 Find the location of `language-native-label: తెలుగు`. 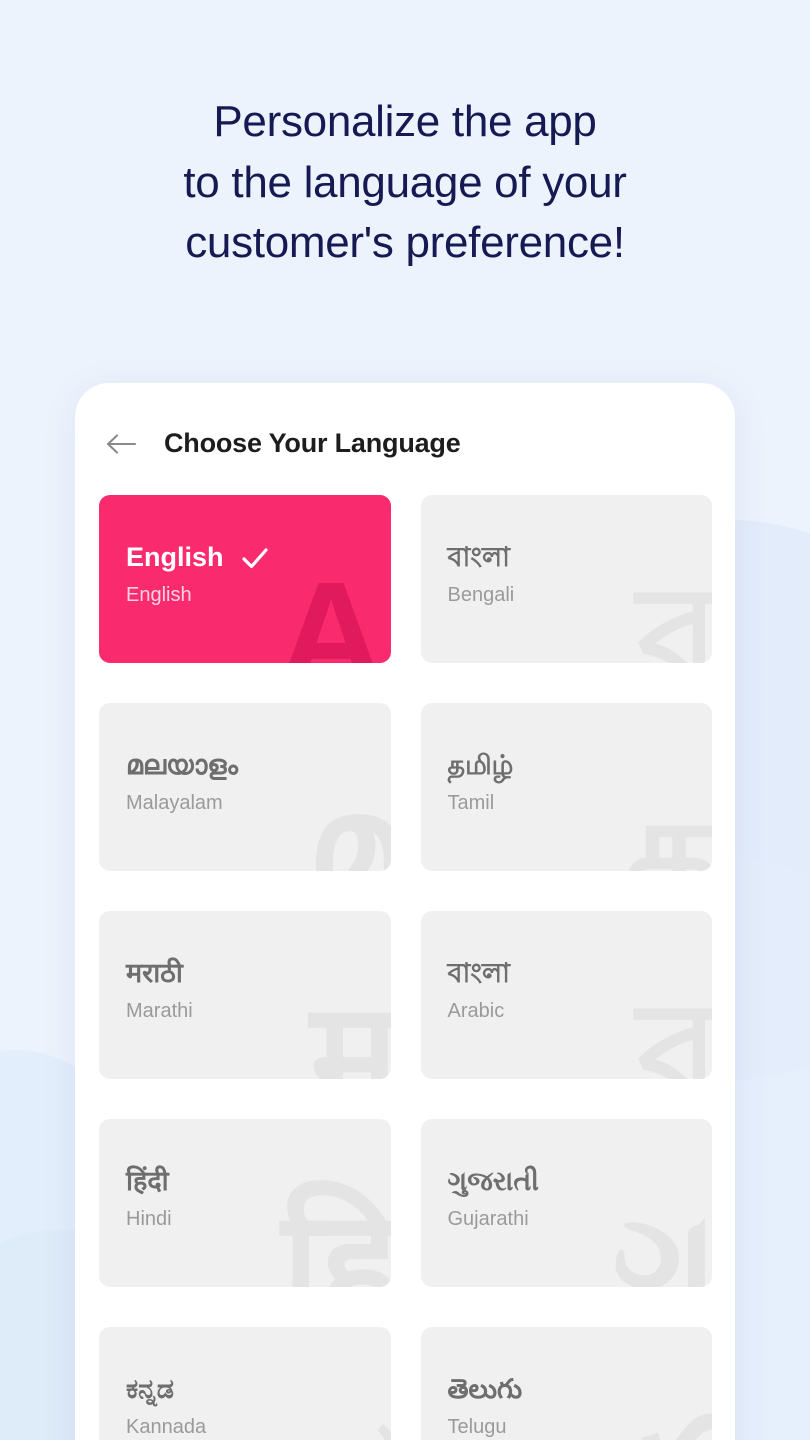

language-native-label: తెలుగు is located at coordinates (485, 1389).